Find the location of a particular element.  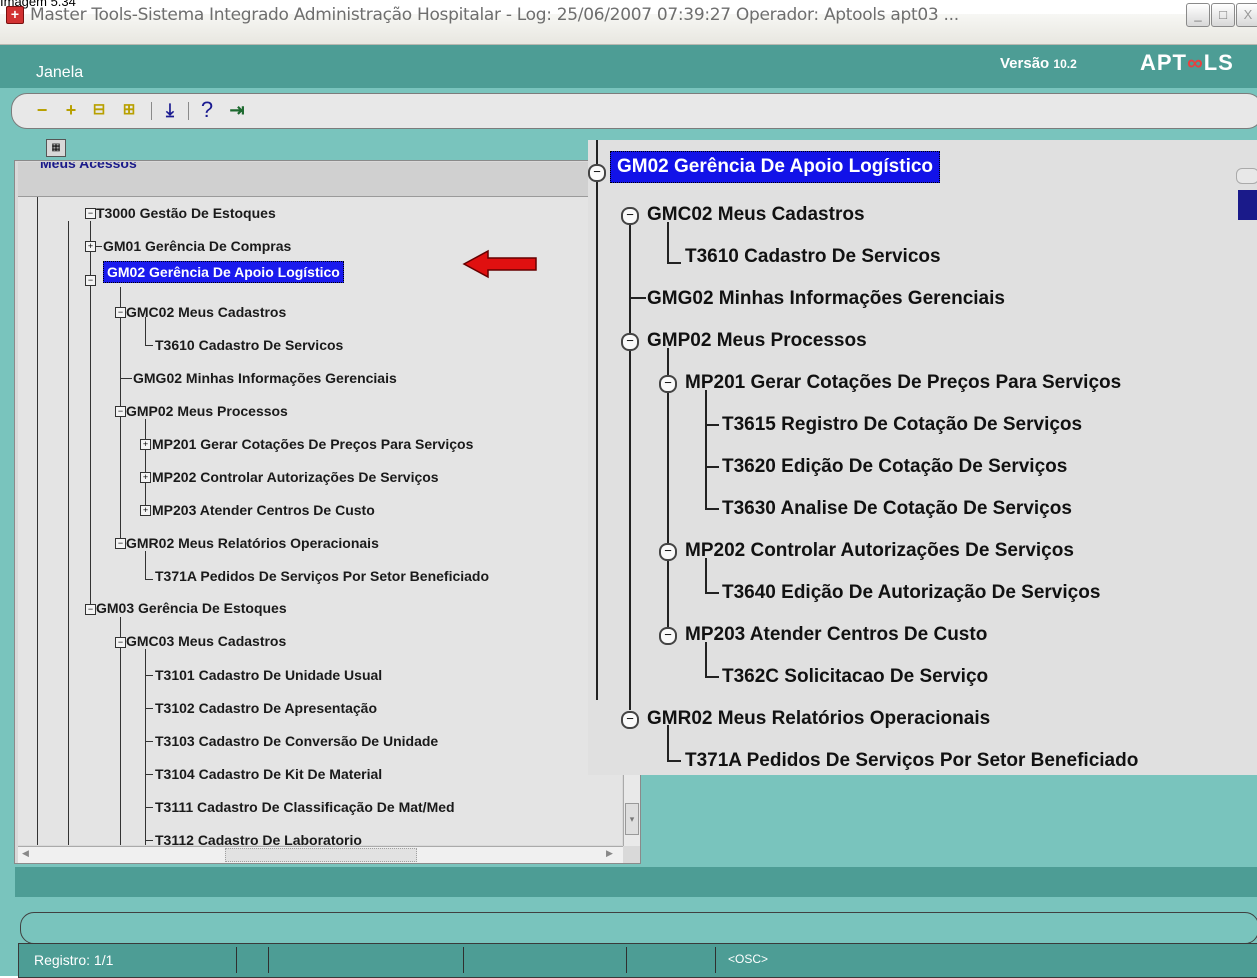

logo-text: APT is located at coordinates (1163, 62).